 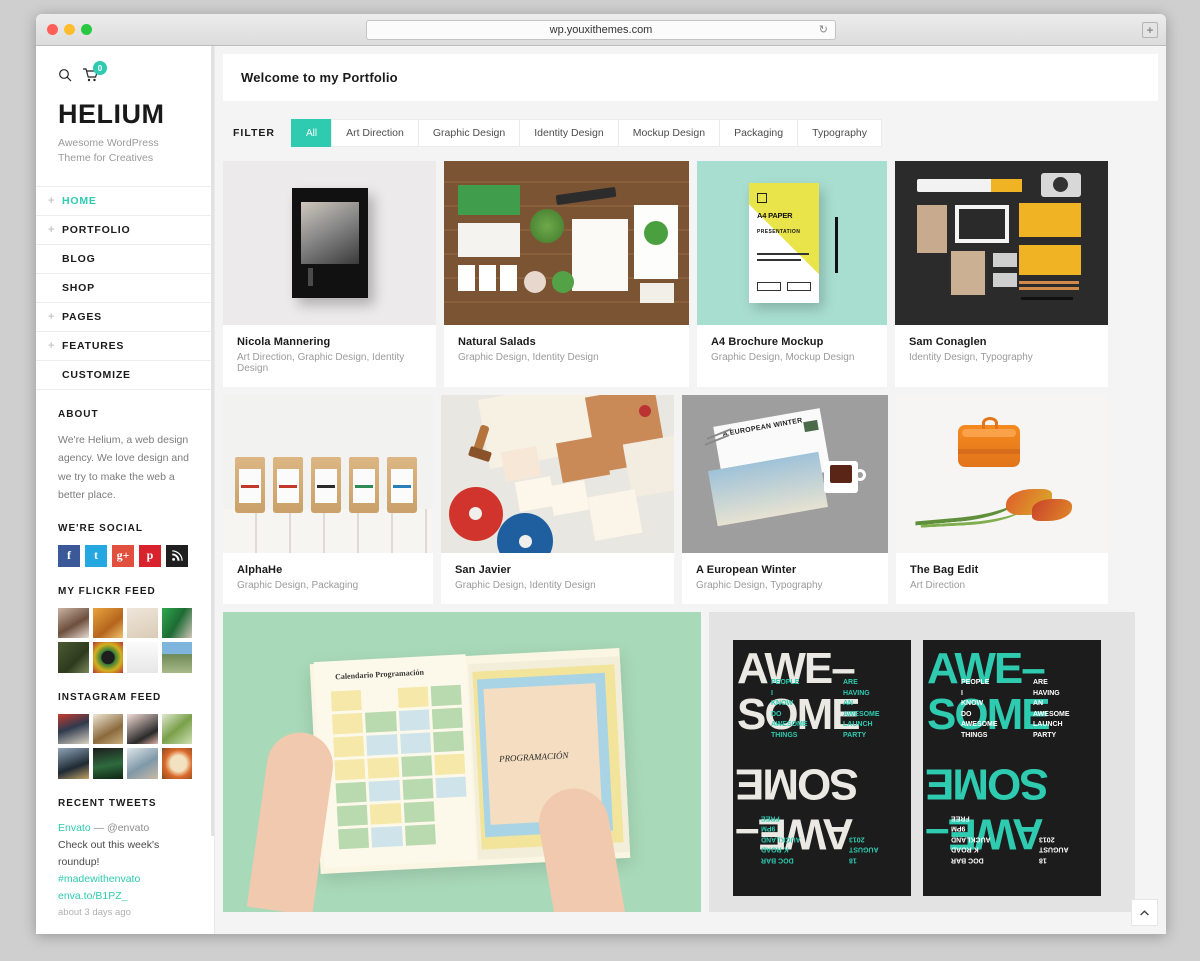 I want to click on tweet-link: #madewithenvato enva.to/B1PZ_, so click(x=125, y=888).